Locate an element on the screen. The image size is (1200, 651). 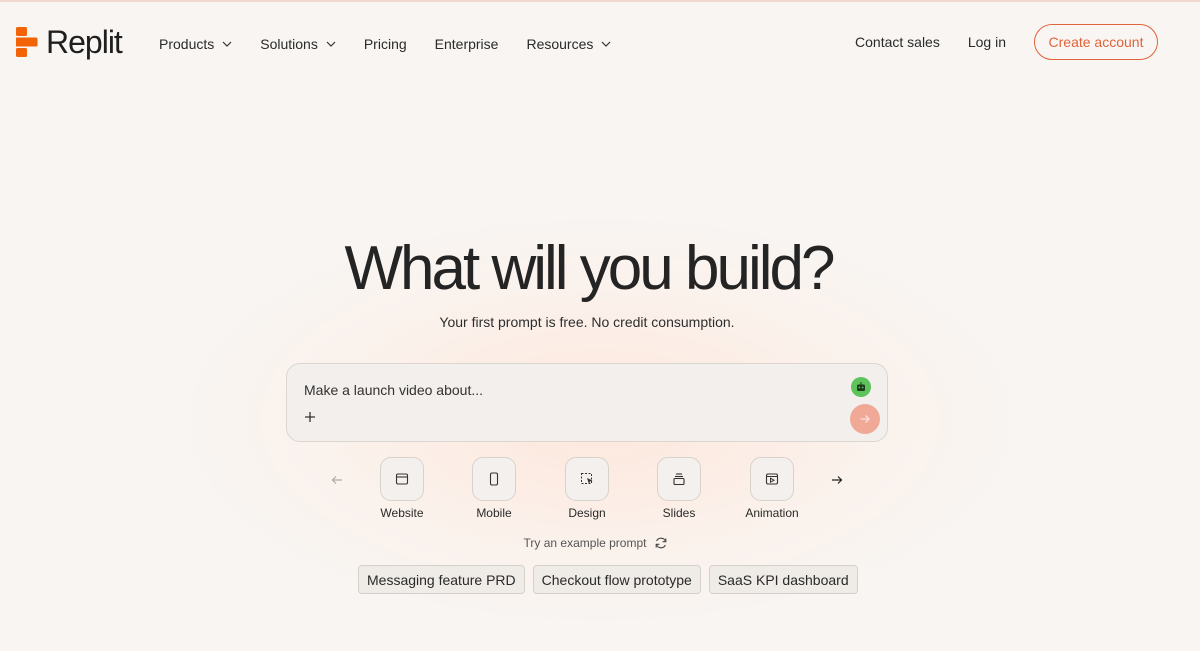
contact-sales-link: Contact sales is located at coordinates (897, 42).